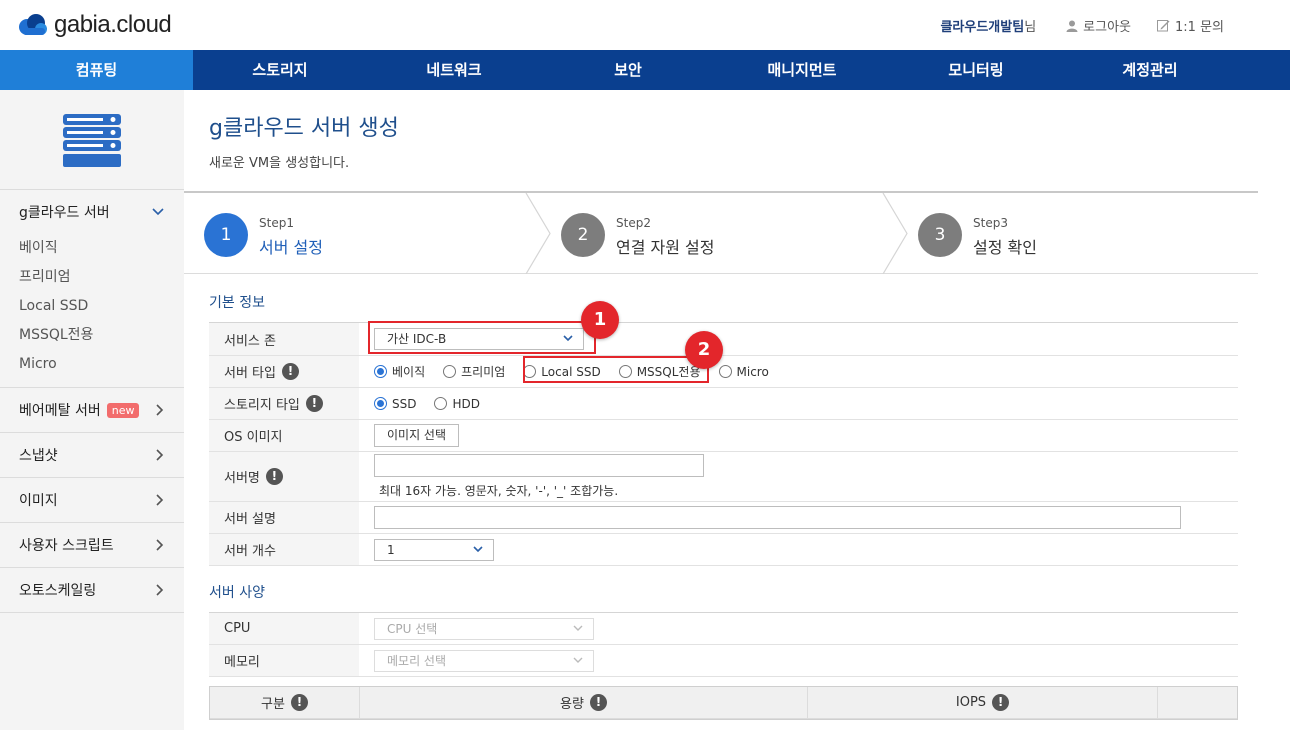 This screenshot has width=1290, height=730. What do you see at coordinates (483, 372) in the screenshot?
I see `server-type-premium-label: 프리미엄` at bounding box center [483, 372].